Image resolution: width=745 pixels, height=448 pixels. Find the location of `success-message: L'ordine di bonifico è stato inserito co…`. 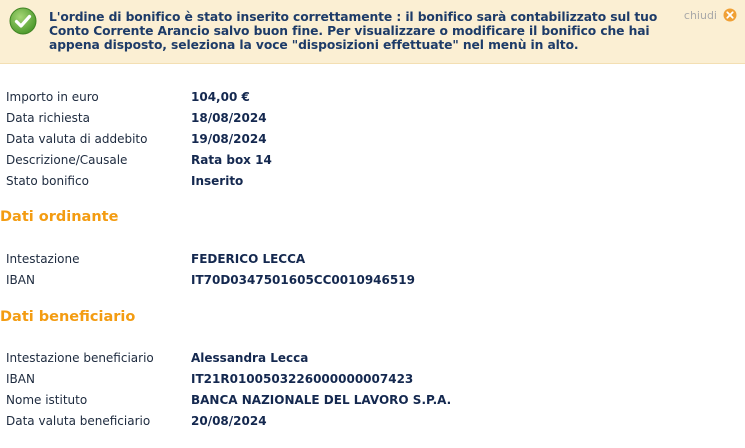

success-message: L'ordine di bonifico è stato inserito co… is located at coordinates (353, 31).